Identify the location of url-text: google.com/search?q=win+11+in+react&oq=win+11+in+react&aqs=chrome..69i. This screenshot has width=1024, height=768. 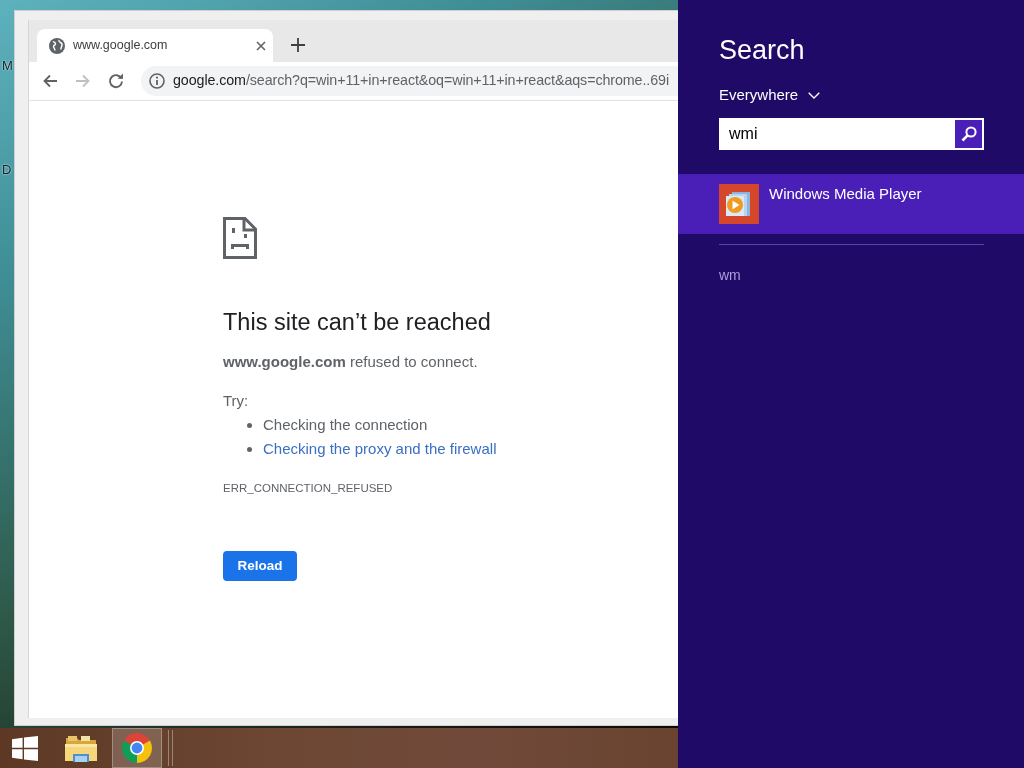
(421, 81).